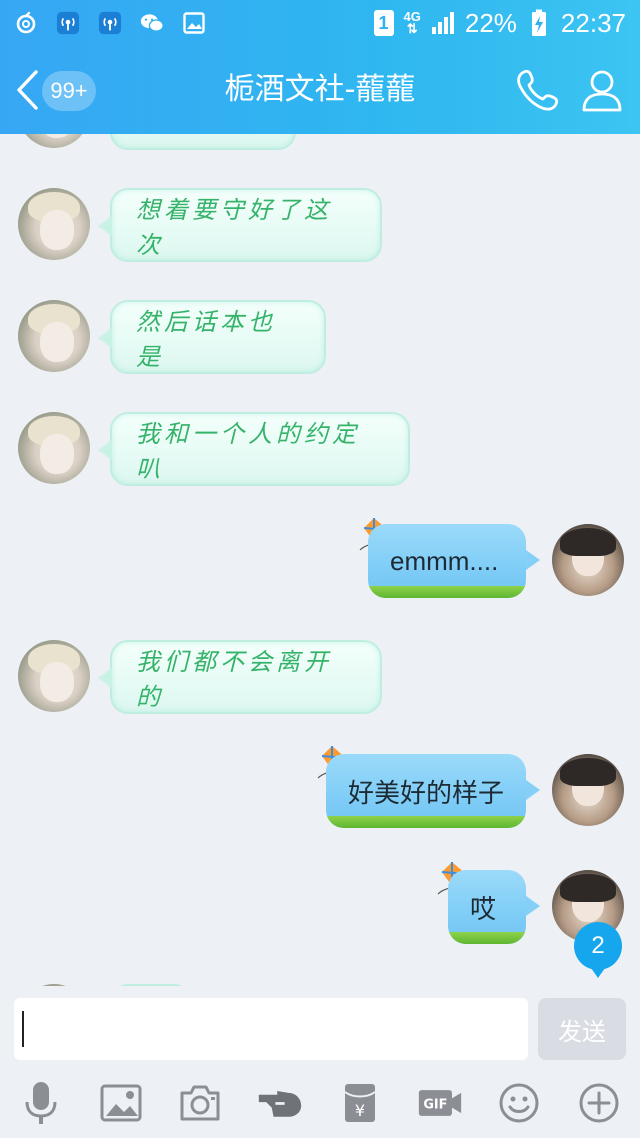 The height and width of the screenshot is (1138, 640). I want to click on new-messages-badge: 2, so click(598, 950).